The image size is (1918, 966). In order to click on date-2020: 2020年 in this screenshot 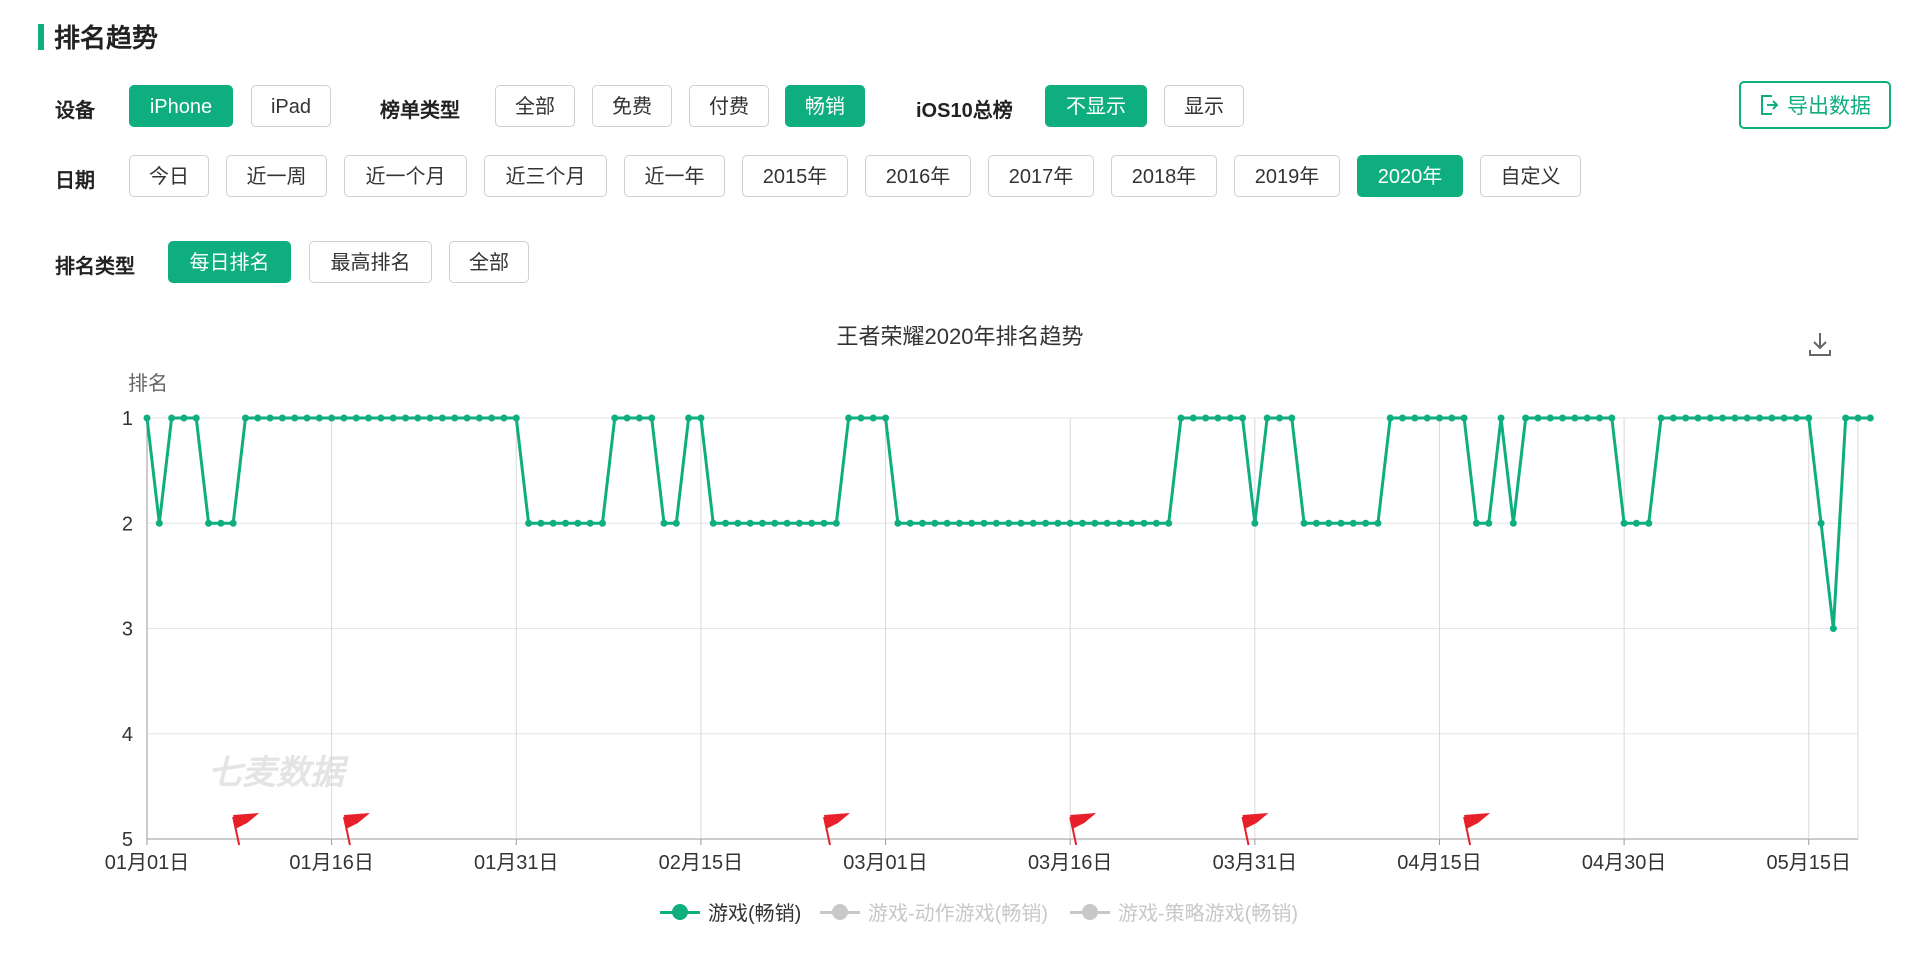, I will do `click(1410, 176)`.